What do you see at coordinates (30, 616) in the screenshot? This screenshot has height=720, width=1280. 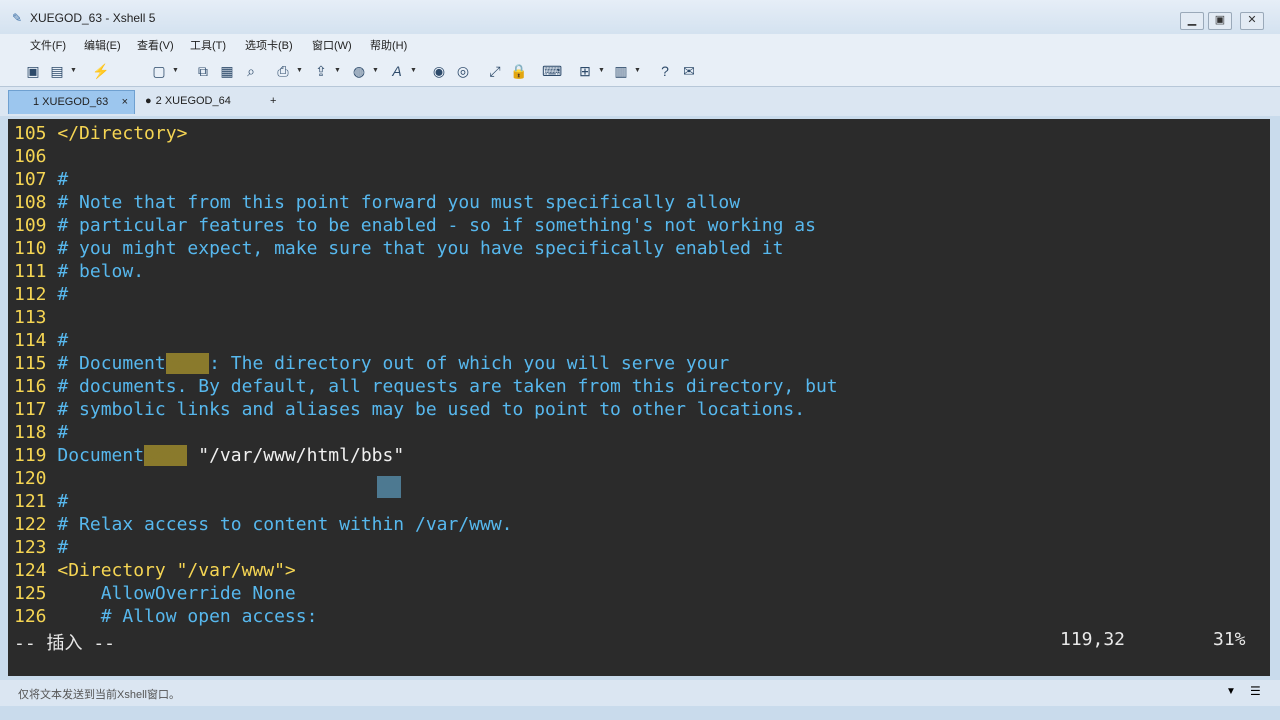 I see `line-number: 126` at bounding box center [30, 616].